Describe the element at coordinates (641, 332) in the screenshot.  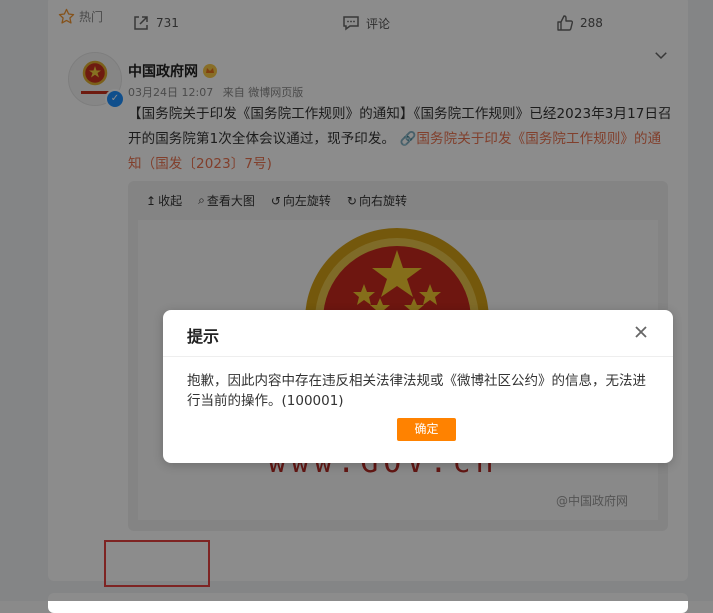
I see `close-icon` at that location.